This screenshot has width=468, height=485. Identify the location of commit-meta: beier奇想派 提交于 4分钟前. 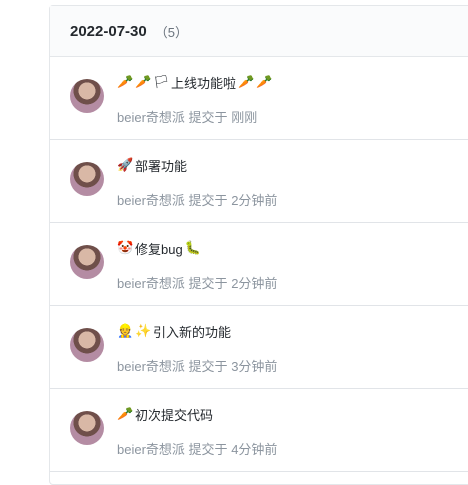
(197, 448).